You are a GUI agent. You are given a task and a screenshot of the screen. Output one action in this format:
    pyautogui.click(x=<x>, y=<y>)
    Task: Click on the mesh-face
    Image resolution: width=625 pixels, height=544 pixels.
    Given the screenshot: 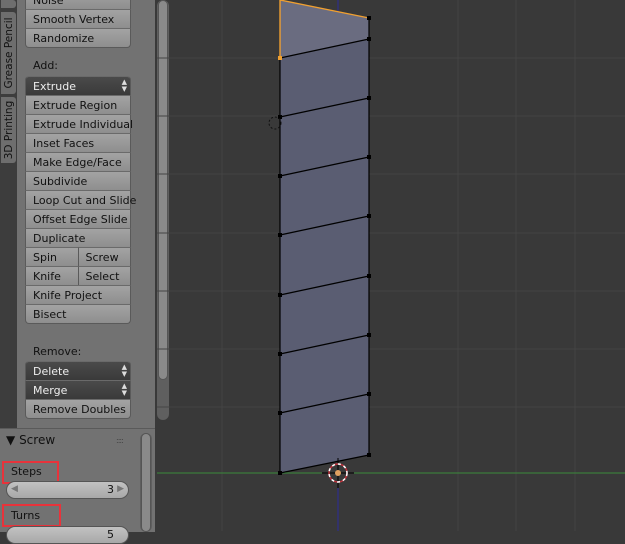 What is the action you would take?
    pyautogui.click(x=324, y=236)
    